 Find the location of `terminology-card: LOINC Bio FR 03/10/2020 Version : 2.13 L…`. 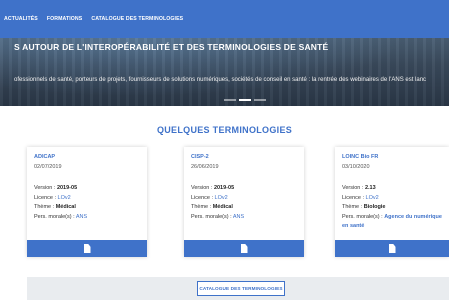

terminology-card: LOINC Bio FR 03/10/2020 Version : 2.13 L… is located at coordinates (392, 202).